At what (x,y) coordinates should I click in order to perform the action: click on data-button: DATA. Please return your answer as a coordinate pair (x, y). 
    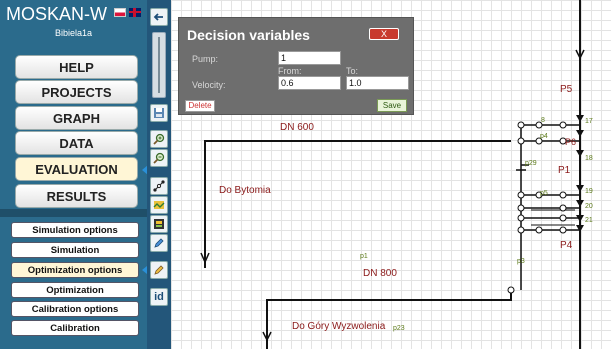
    Looking at the image, I should click on (76, 143).